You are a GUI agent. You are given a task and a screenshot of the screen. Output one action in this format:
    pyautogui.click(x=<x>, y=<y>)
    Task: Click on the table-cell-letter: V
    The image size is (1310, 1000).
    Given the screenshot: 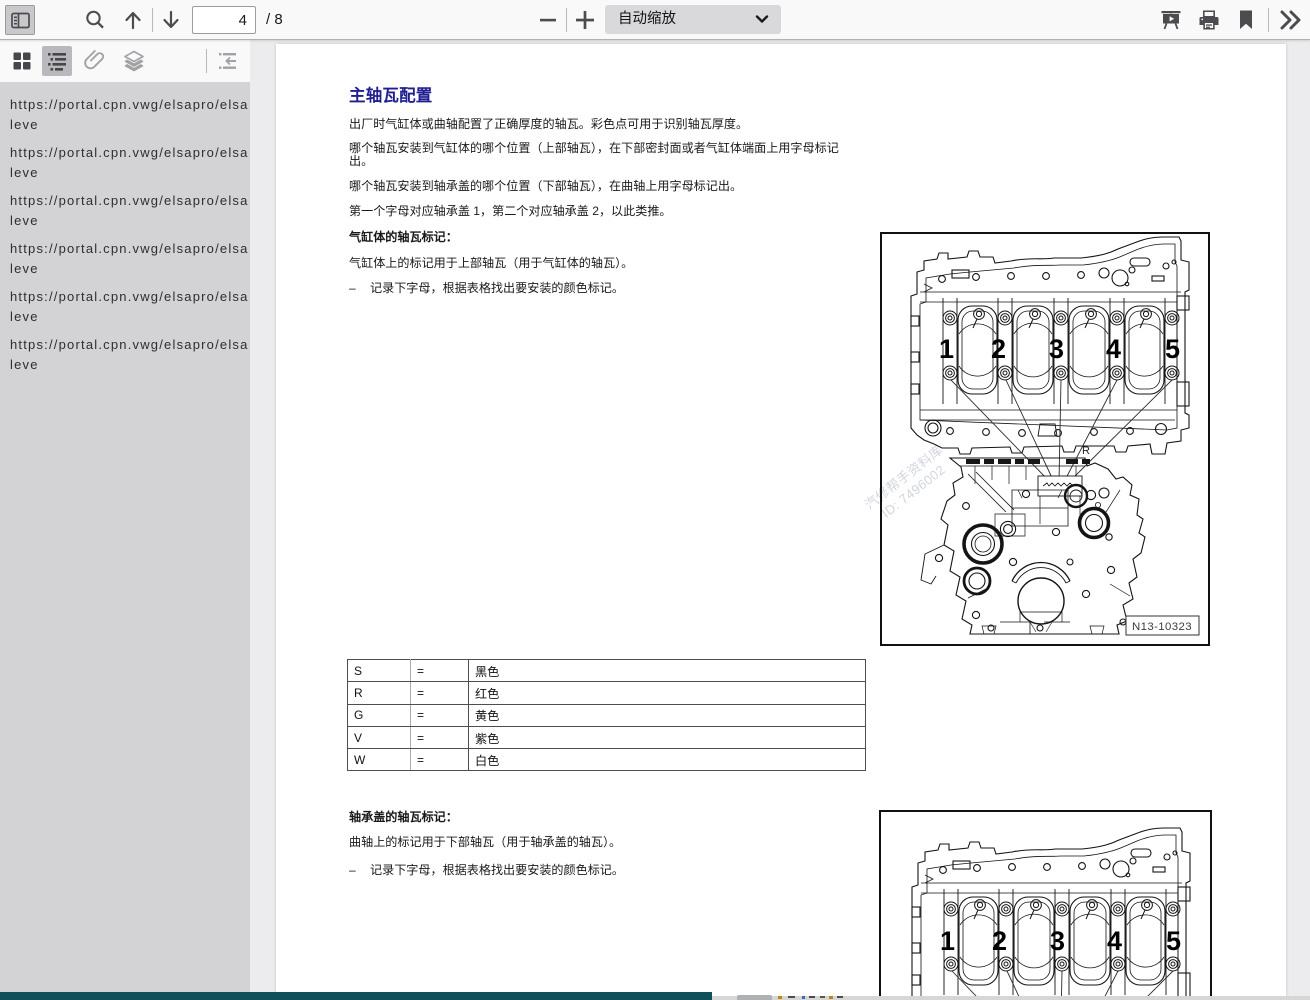 What is the action you would take?
    pyautogui.click(x=379, y=737)
    